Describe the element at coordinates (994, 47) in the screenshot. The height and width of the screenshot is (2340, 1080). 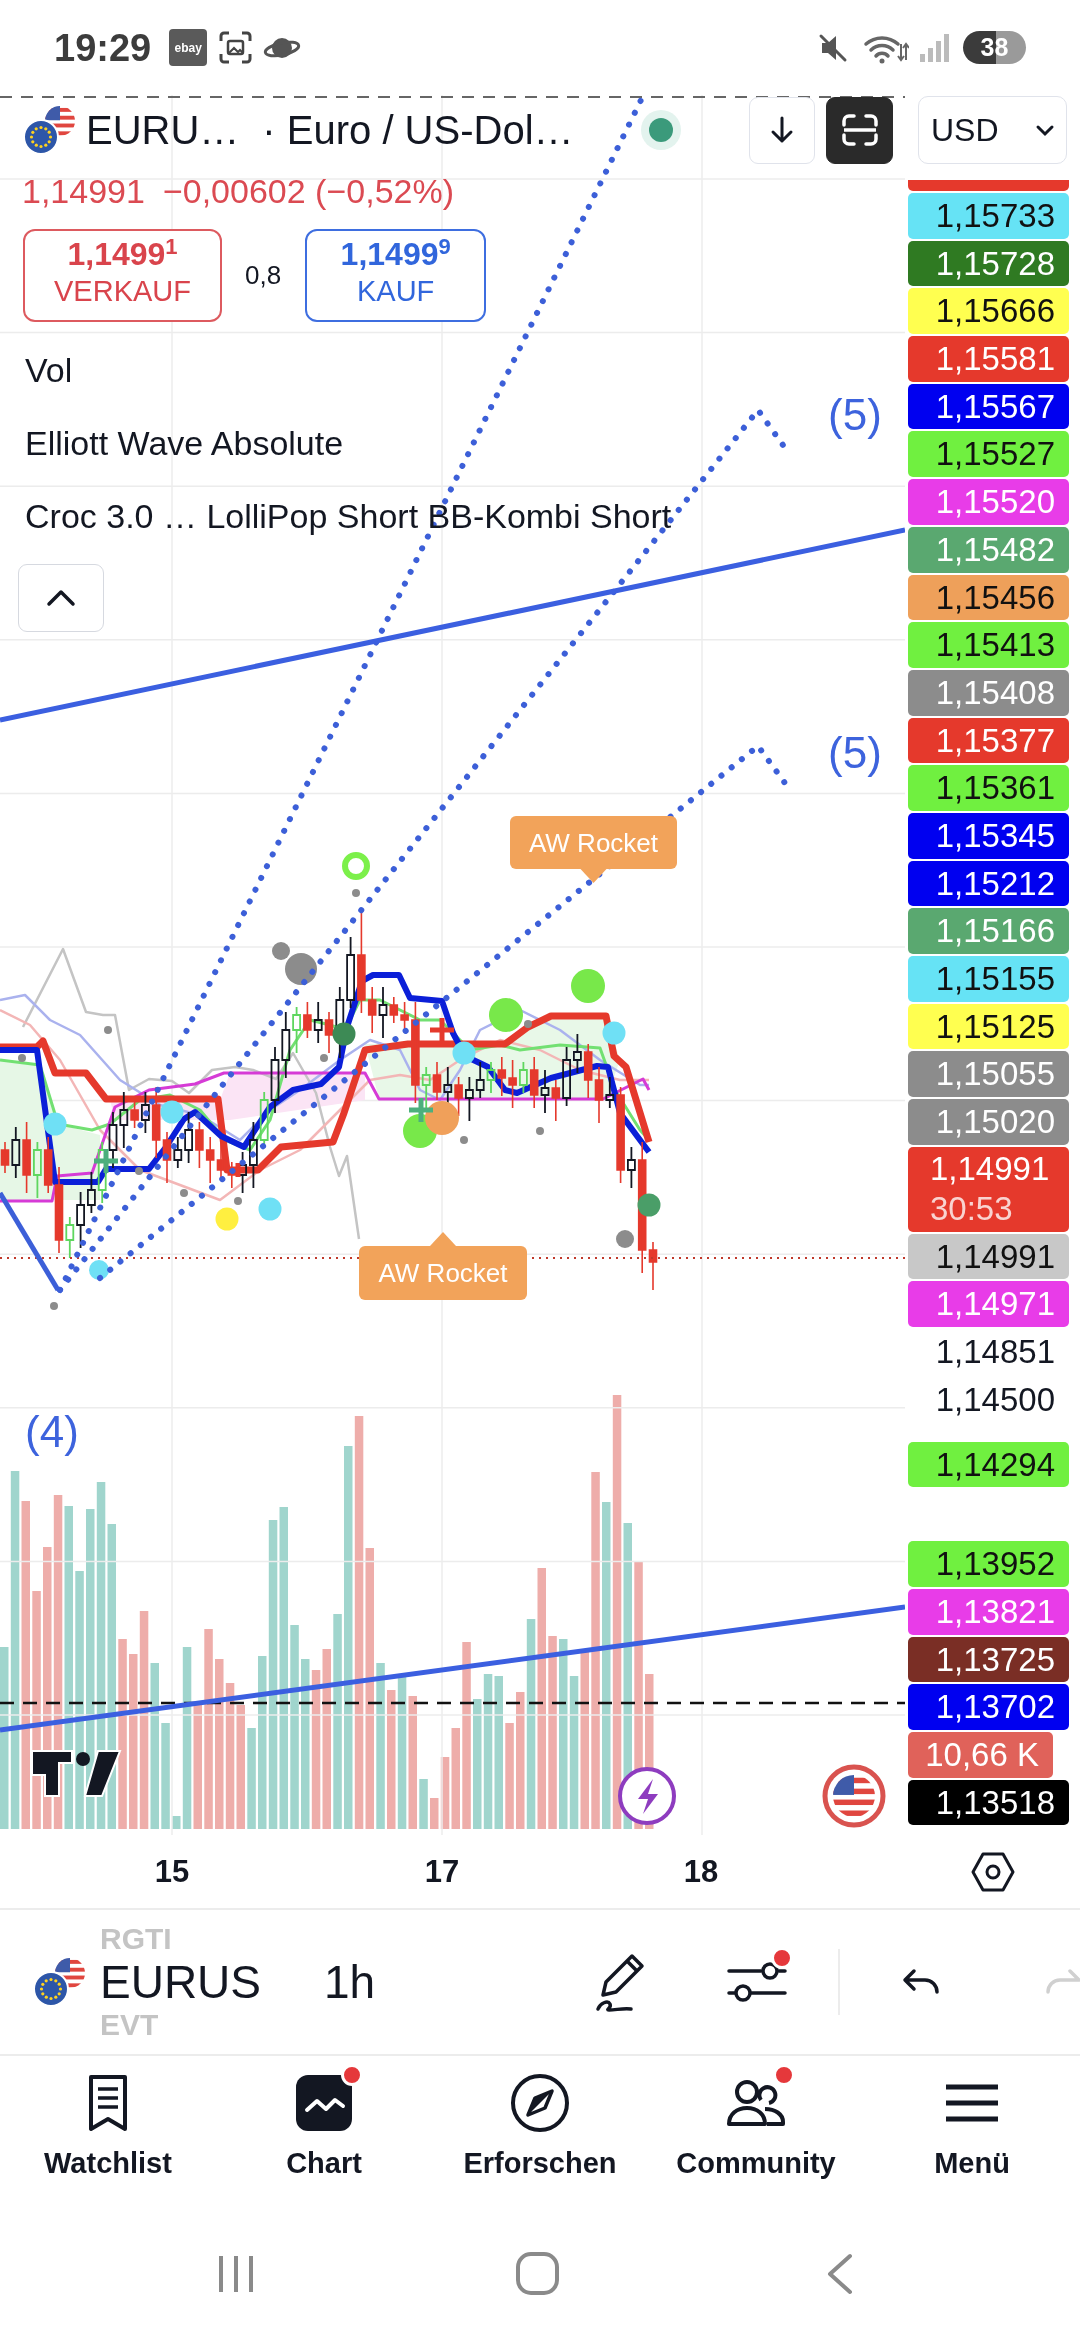
I see `battery-indicator: 38` at that location.